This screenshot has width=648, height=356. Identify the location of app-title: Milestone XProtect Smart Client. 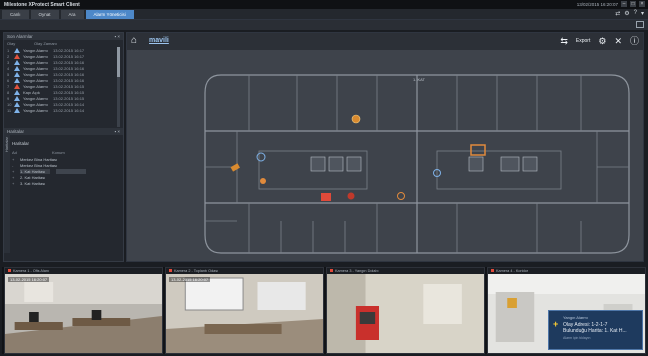
(42, 4).